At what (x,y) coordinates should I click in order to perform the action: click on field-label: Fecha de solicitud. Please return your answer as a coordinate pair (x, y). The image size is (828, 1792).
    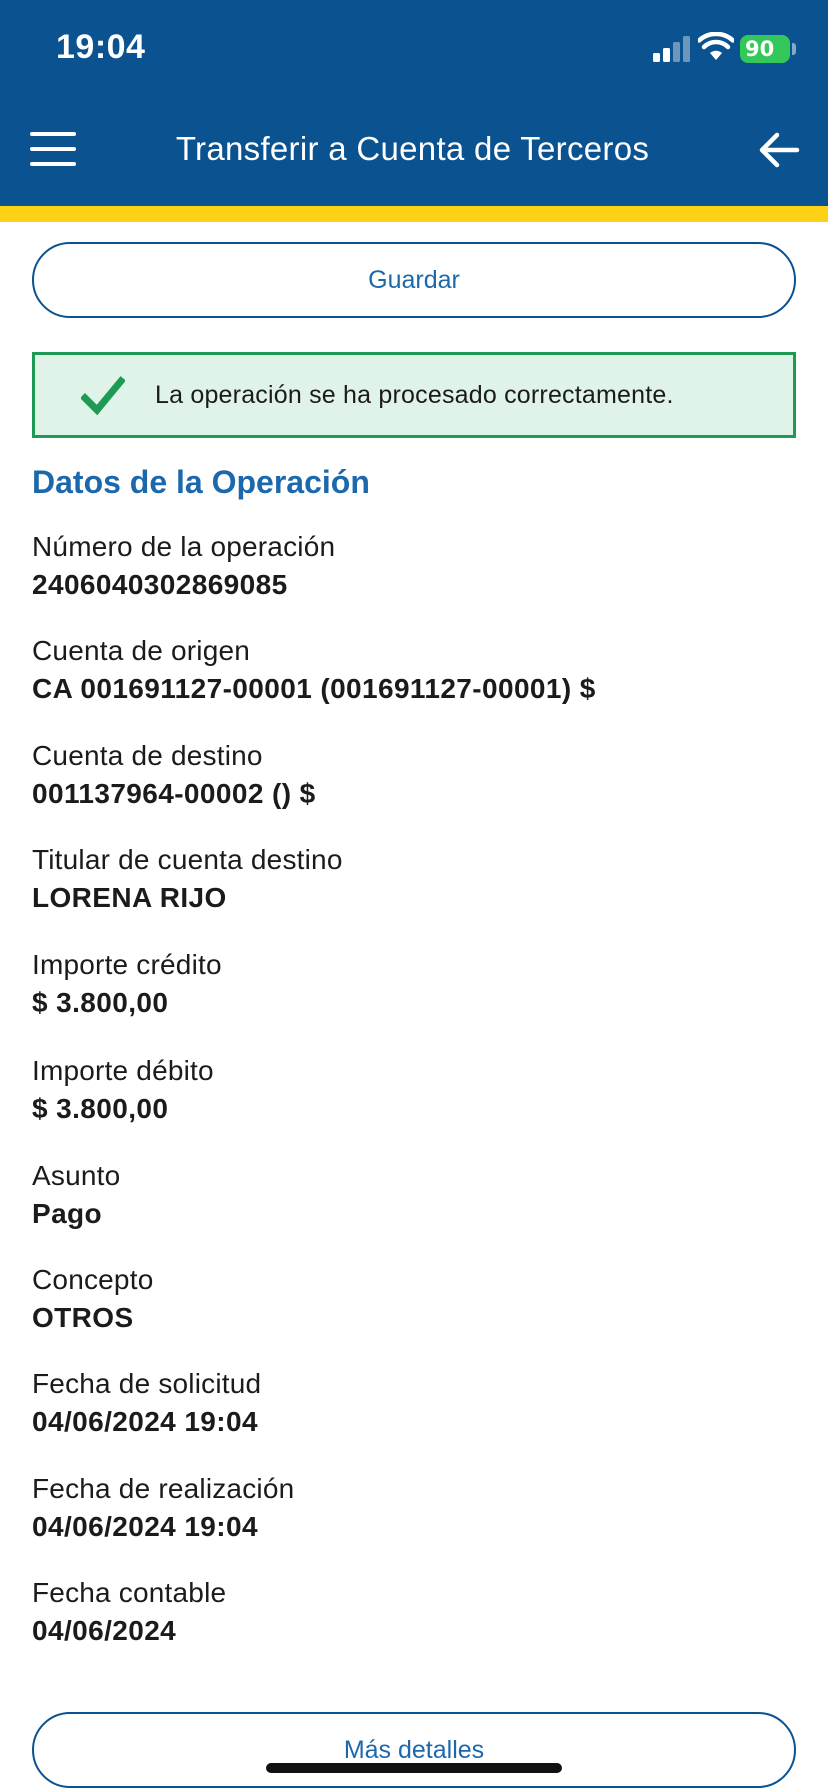
    Looking at the image, I should click on (147, 1383).